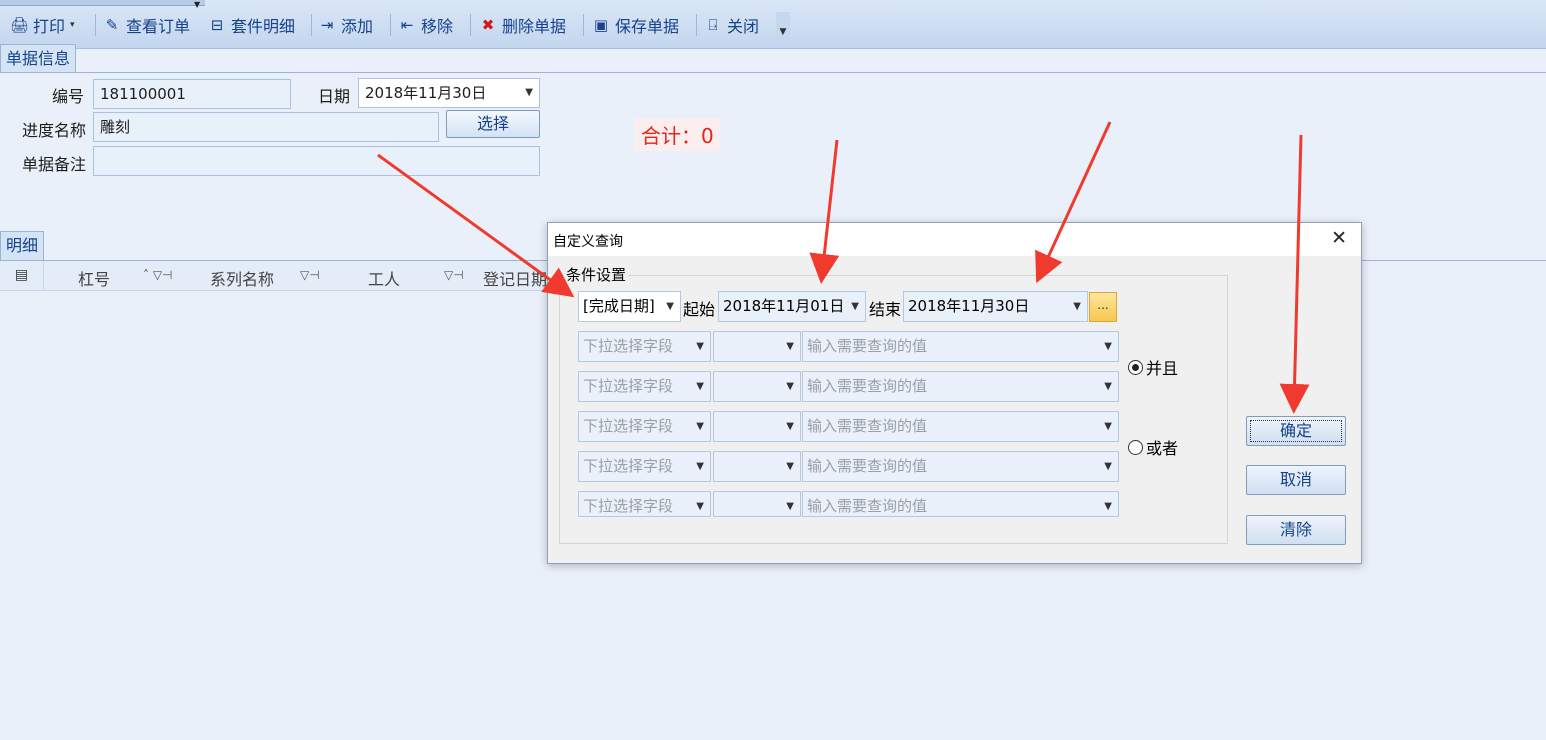 The image size is (1546, 740). I want to click on kit-detail-label: 套件明细, so click(263, 26).